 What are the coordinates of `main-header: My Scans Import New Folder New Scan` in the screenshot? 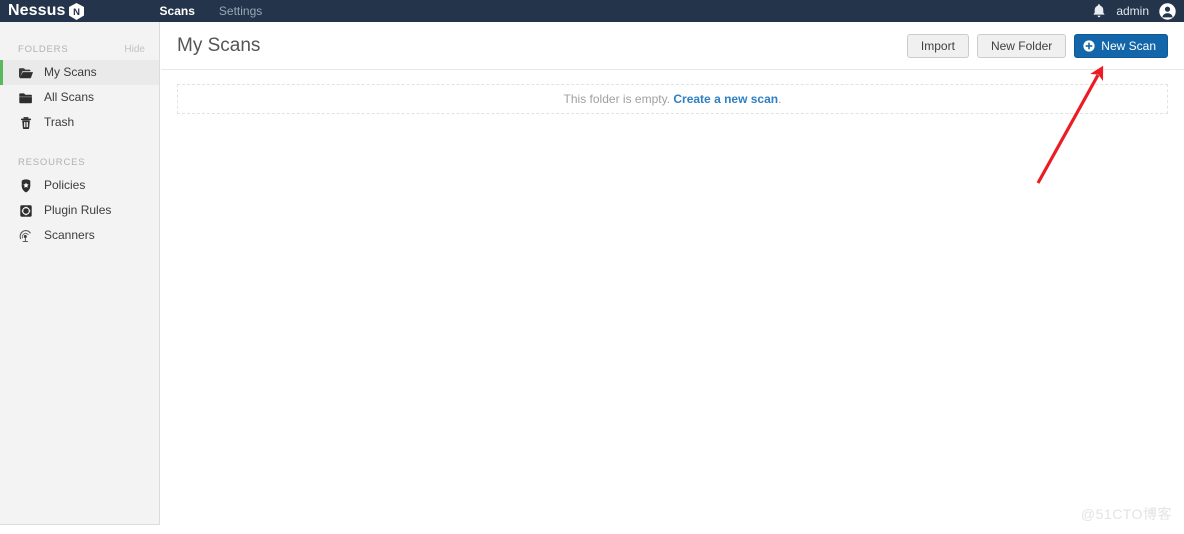 It's located at (672, 46).